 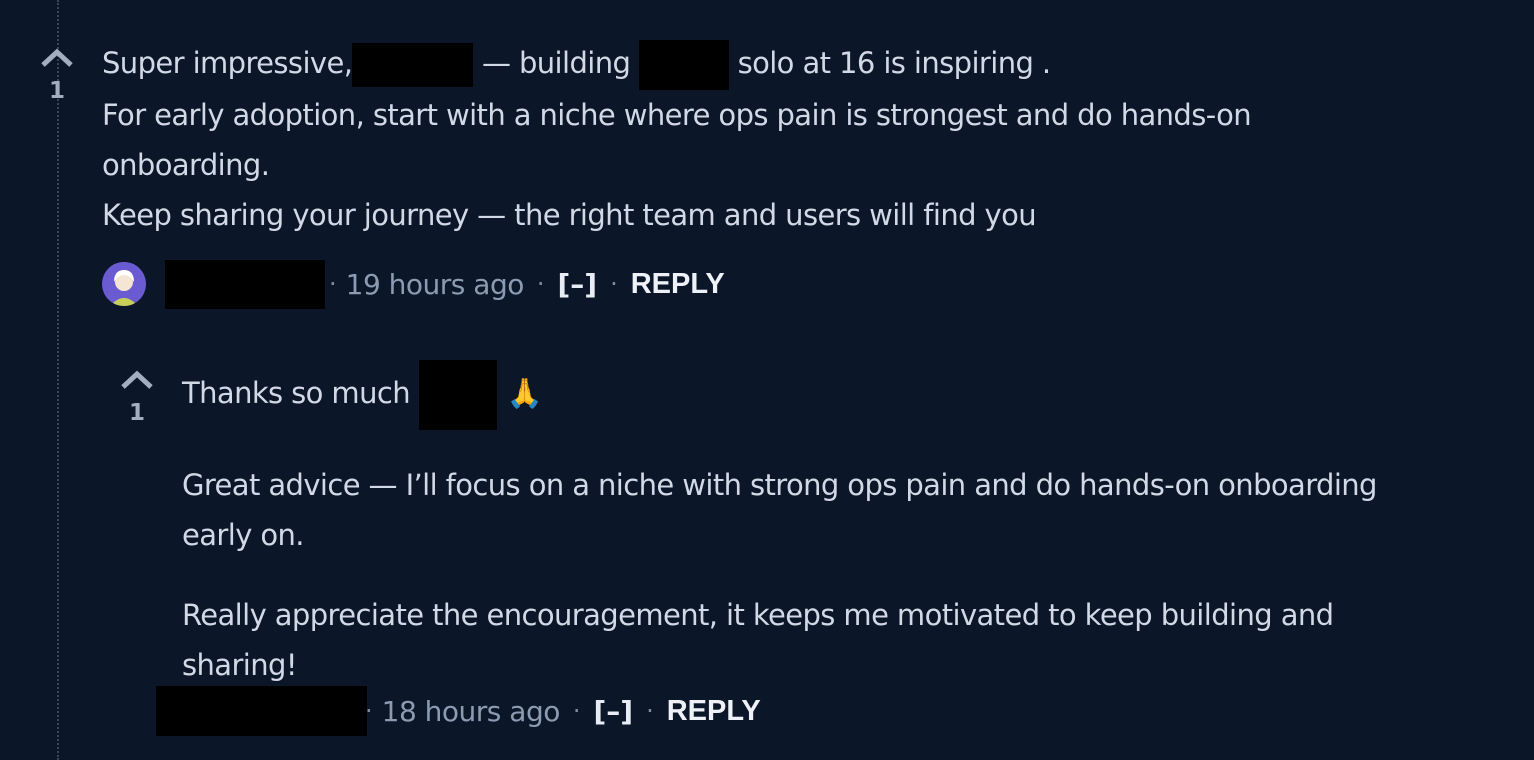 I want to click on user-avatar-icon, so click(x=124, y=284).